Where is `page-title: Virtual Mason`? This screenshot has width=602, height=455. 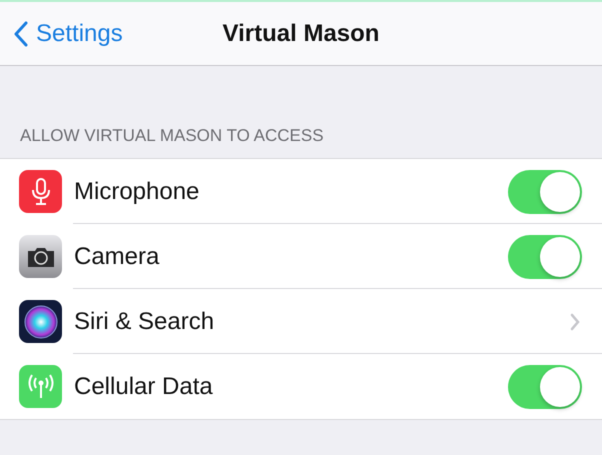
page-title: Virtual Mason is located at coordinates (301, 34).